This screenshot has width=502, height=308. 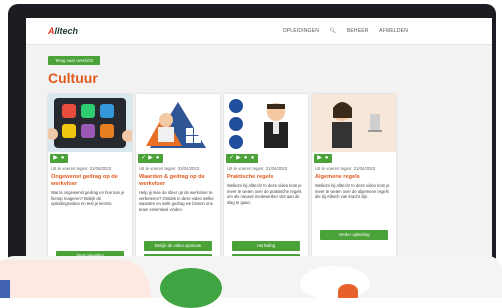 I want to click on nav-afmelden: AFMELDEN, so click(x=393, y=31).